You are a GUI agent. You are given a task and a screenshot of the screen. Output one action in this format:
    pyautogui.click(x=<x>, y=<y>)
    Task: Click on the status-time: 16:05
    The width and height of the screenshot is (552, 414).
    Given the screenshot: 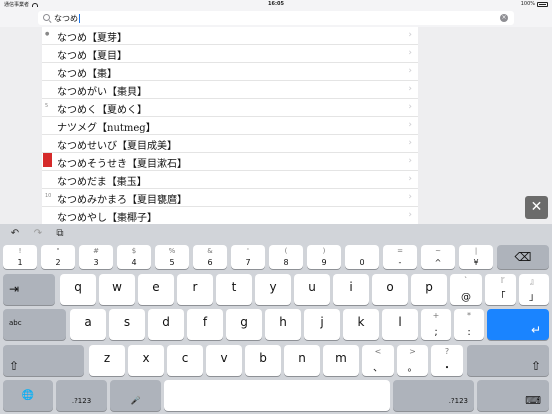 What is the action you would take?
    pyautogui.click(x=276, y=4)
    